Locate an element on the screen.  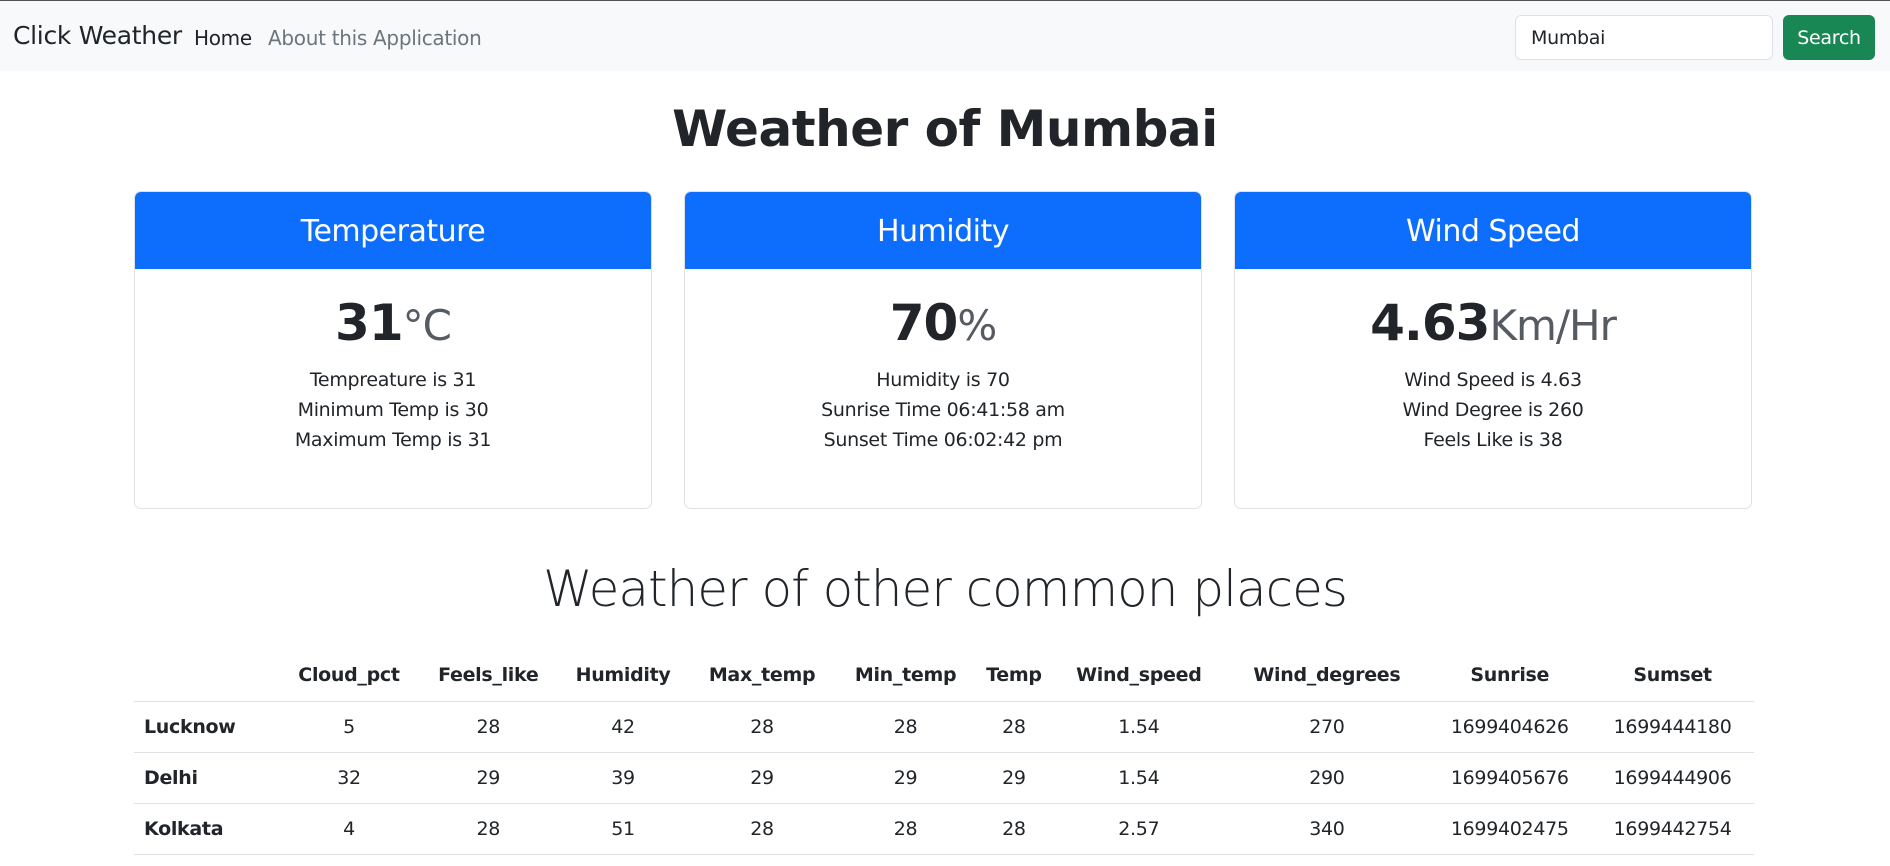
nav-link-about: About this Application is located at coordinates (375, 38).